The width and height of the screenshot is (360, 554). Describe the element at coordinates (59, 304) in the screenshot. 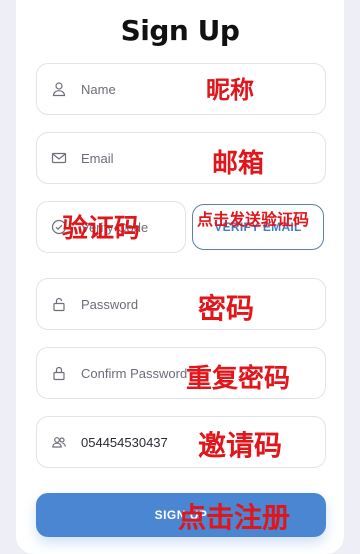

I see `lock-open-icon` at that location.